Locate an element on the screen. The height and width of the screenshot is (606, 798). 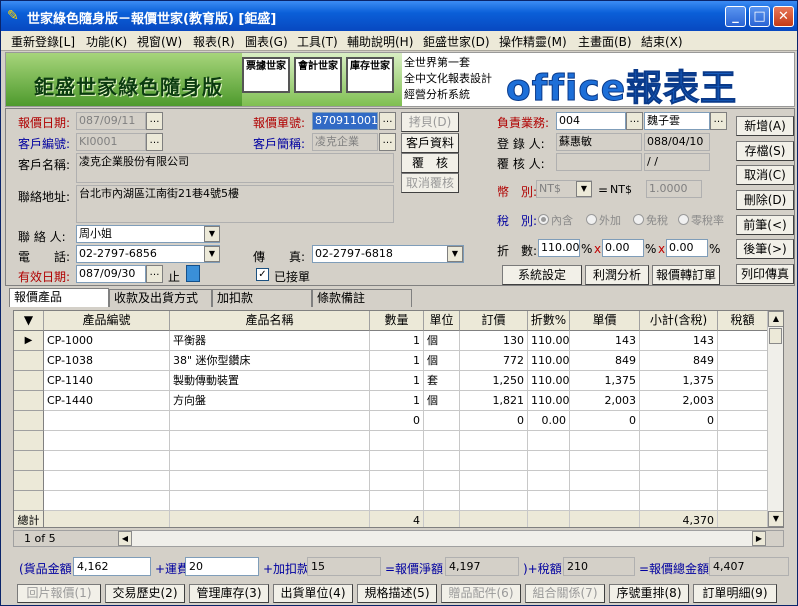
save-button: 存檔(S) is located at coordinates (765, 151).